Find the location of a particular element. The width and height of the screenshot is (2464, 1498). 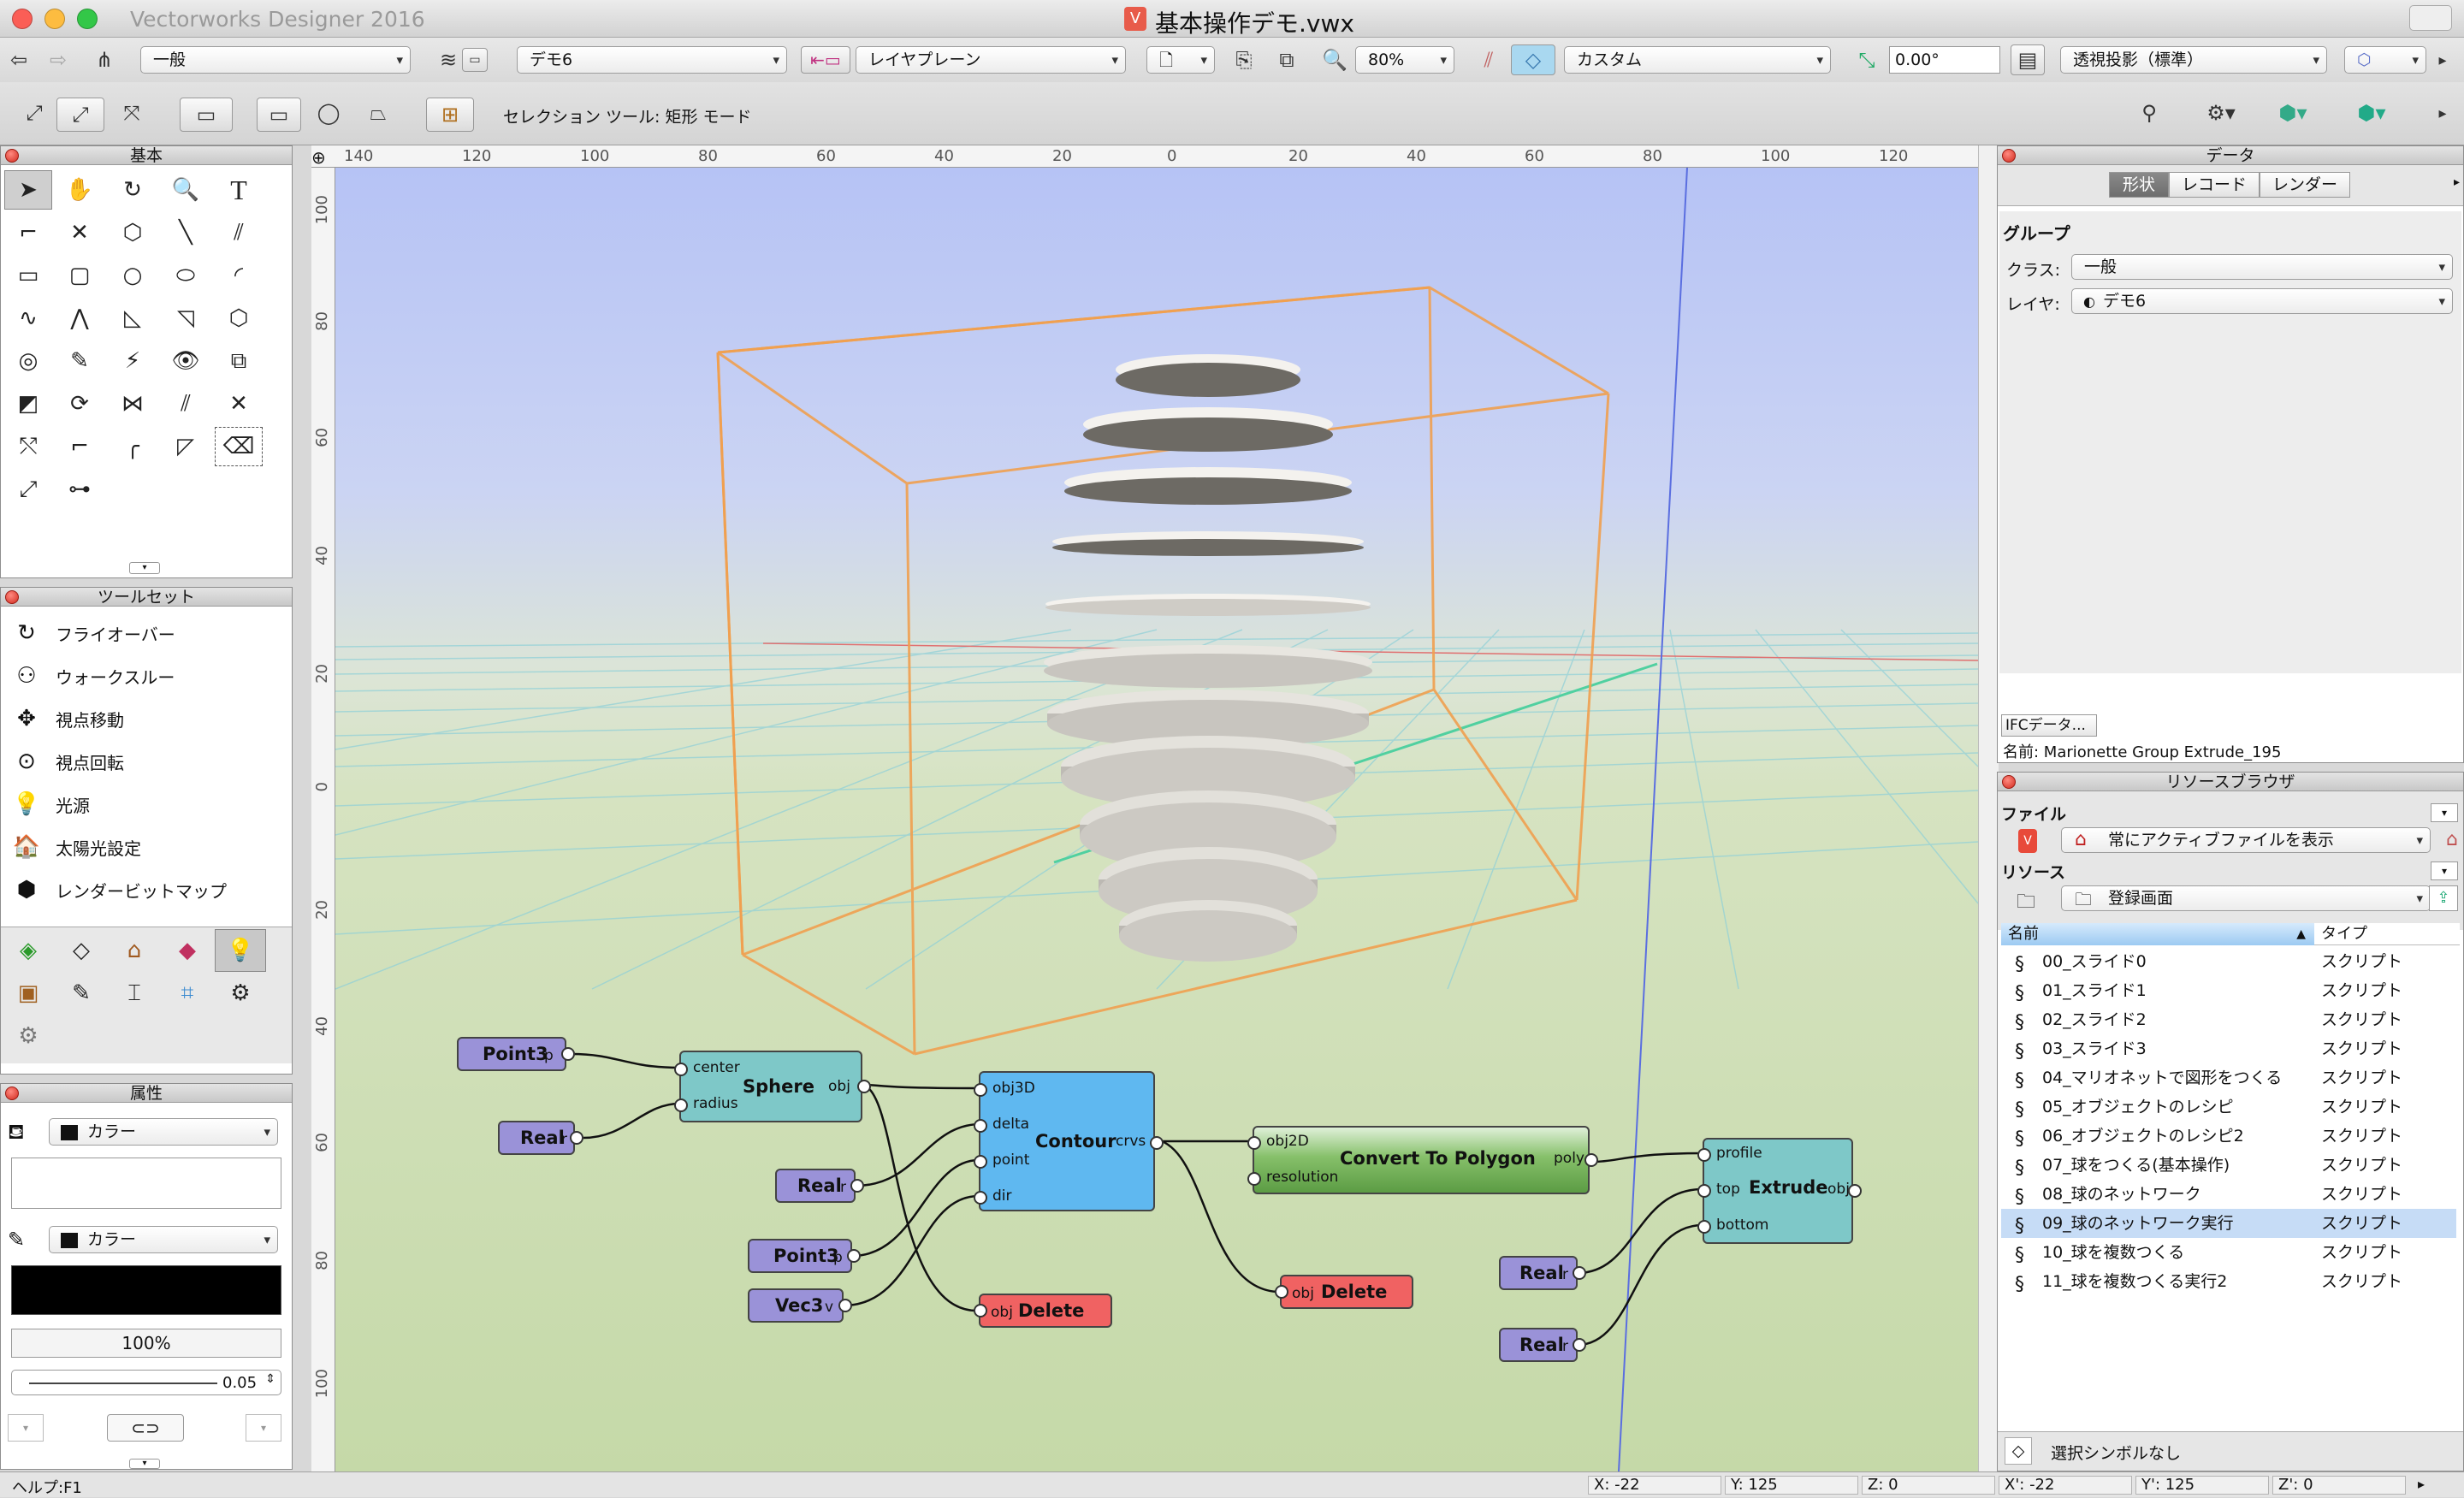

render-mode-select: ⬡ is located at coordinates (2385, 60).